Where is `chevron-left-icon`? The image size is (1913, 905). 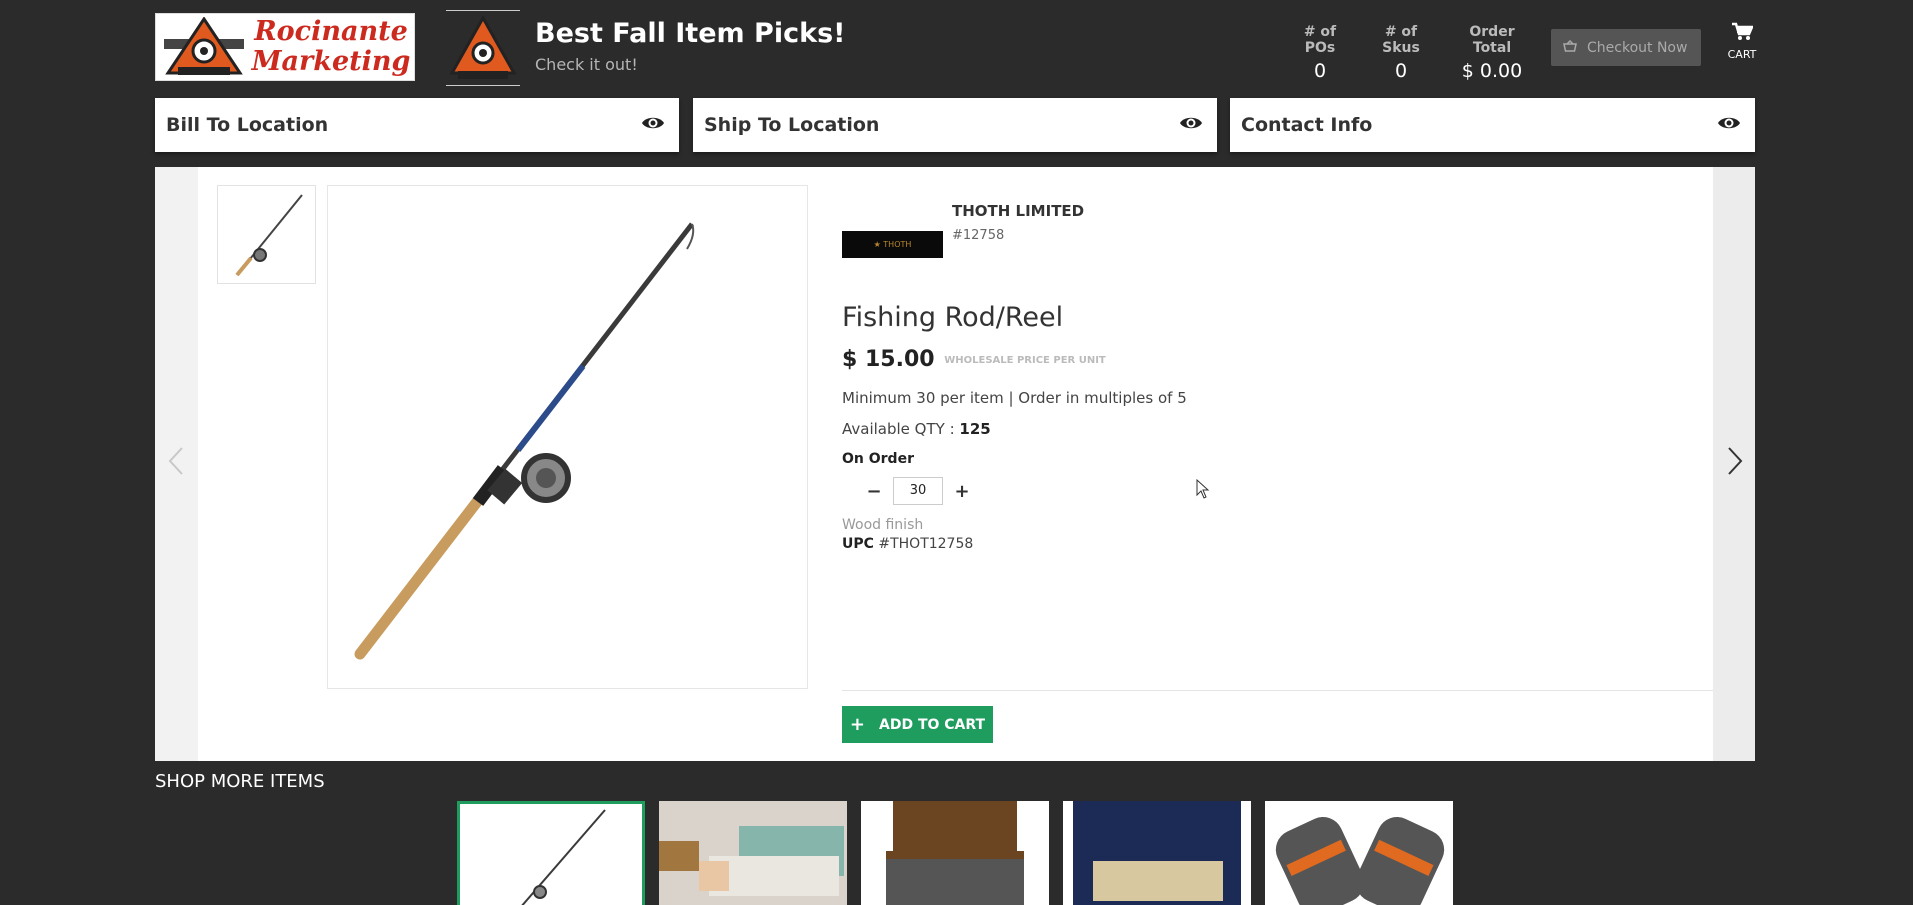
chevron-left-icon is located at coordinates (176, 465).